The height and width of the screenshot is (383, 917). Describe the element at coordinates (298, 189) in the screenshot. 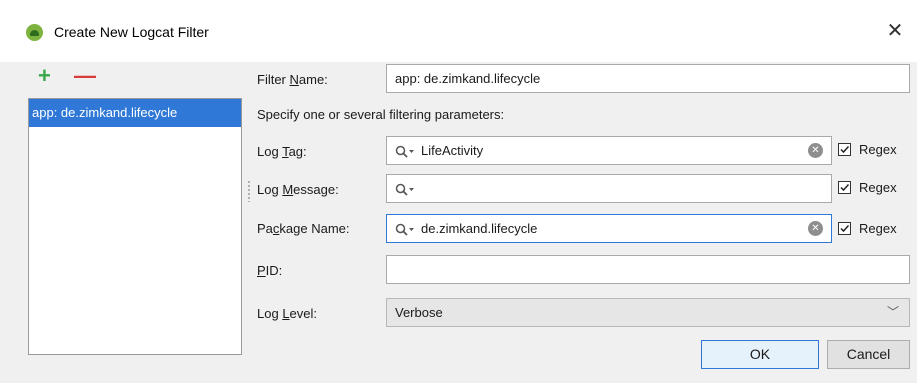

I see `log-message-label: Log Message:` at that location.